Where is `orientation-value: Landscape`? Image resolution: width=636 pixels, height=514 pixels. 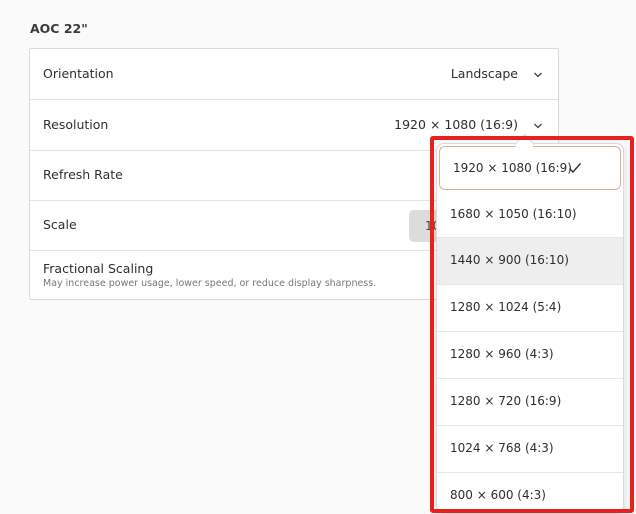 orientation-value: Landscape is located at coordinates (484, 73).